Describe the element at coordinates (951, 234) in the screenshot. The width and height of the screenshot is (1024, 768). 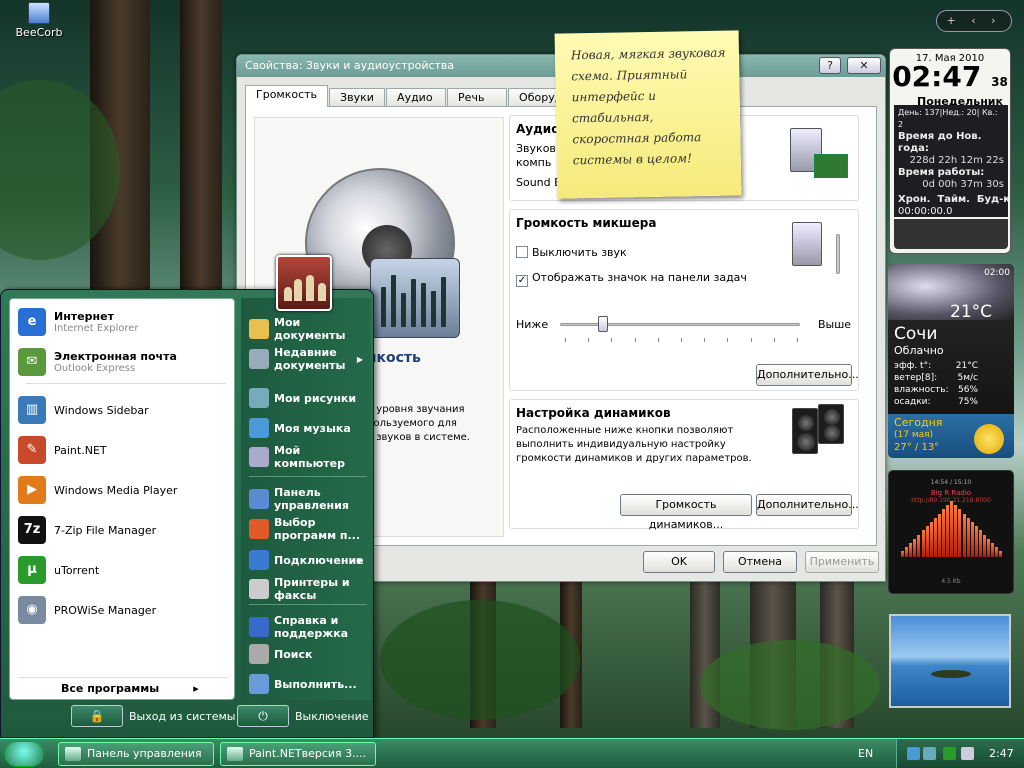
I see `clock-control-bar` at that location.